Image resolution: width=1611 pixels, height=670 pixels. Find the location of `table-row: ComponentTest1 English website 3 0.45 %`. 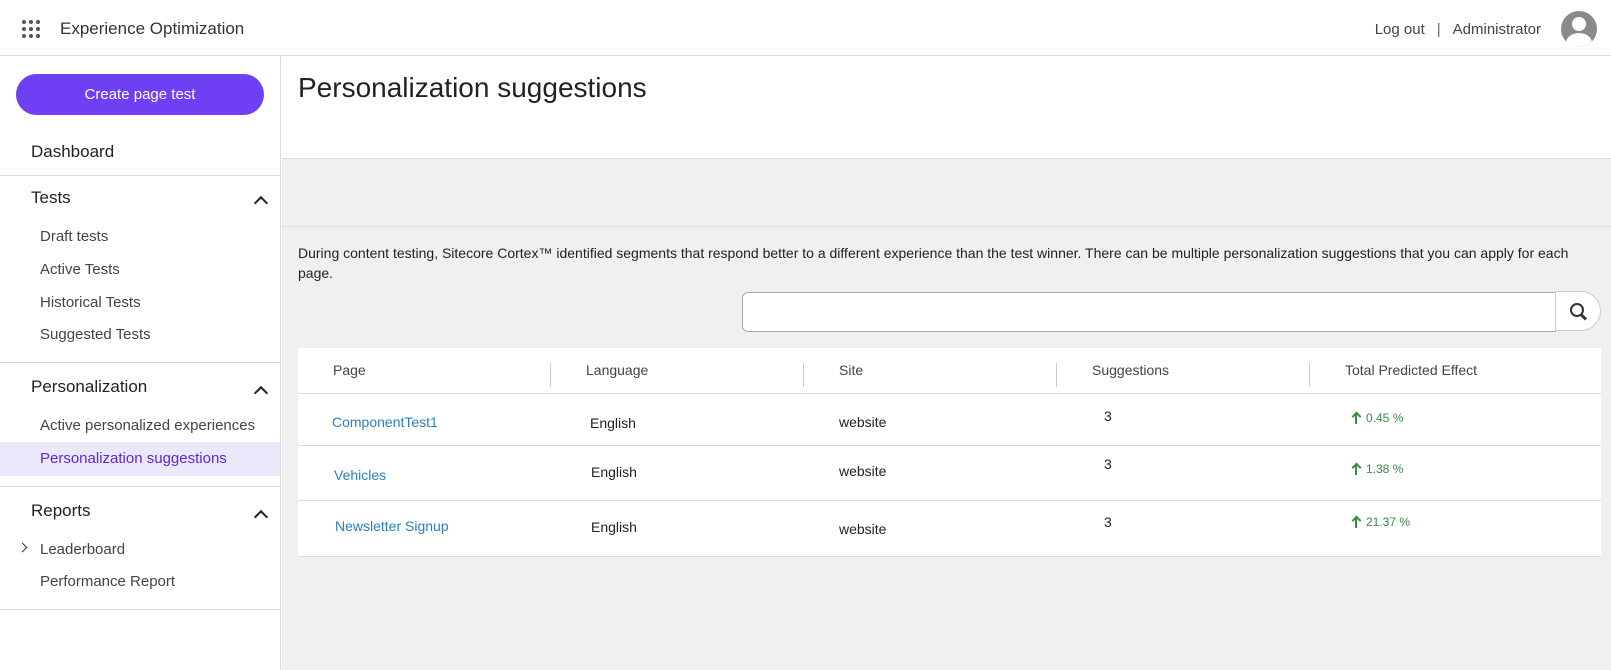

table-row: ComponentTest1 English website 3 0.45 % is located at coordinates (949, 420).